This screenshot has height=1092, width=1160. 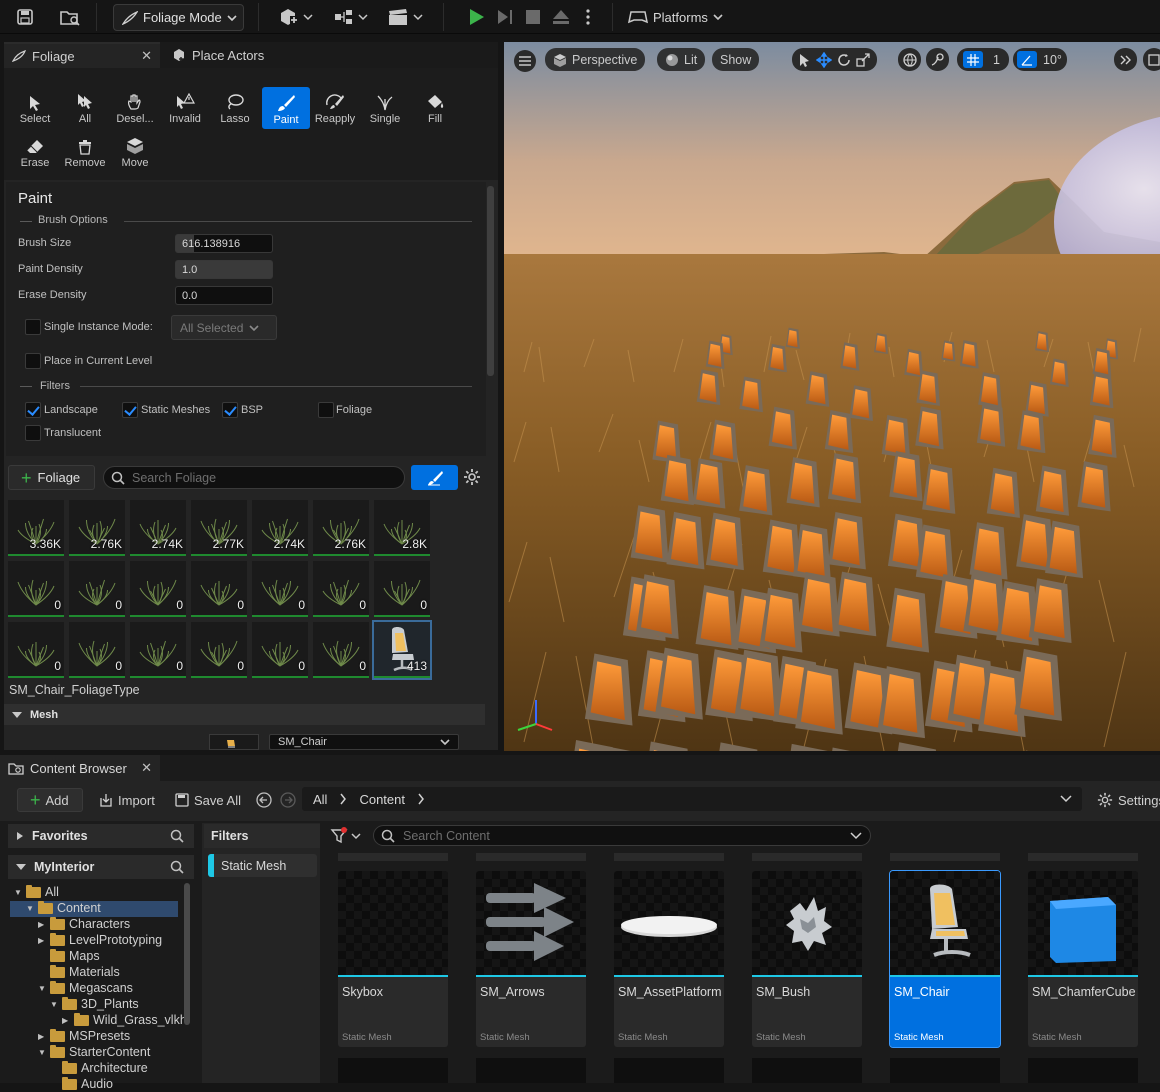 I want to click on settings-gear-icon, so click(x=472, y=477).